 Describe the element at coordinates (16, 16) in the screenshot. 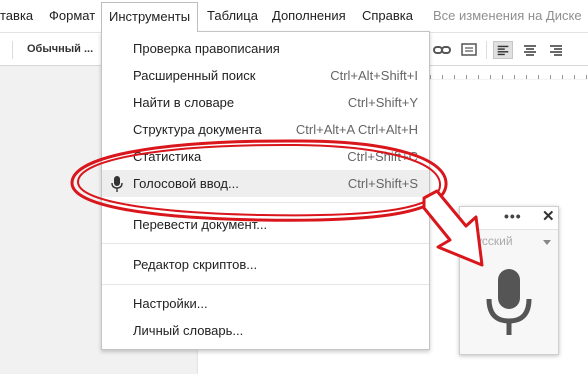

I see `menu-insert: тавка` at that location.